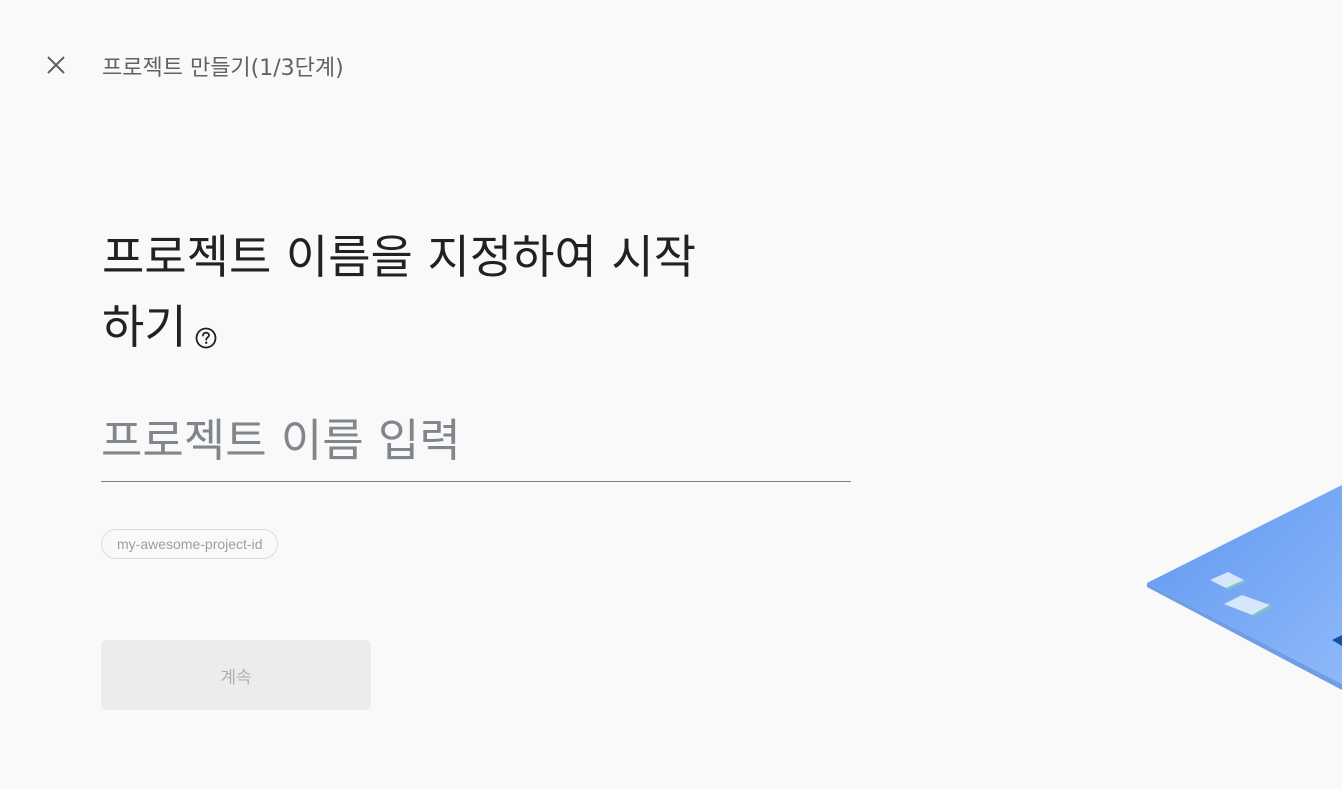  What do you see at coordinates (206, 337) in the screenshot?
I see `help-circle-icon` at bounding box center [206, 337].